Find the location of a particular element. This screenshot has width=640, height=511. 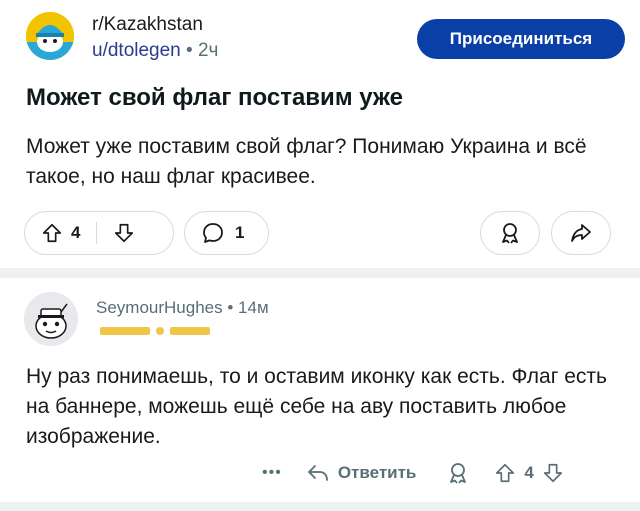

more-options-button: ••• is located at coordinates (272, 473).